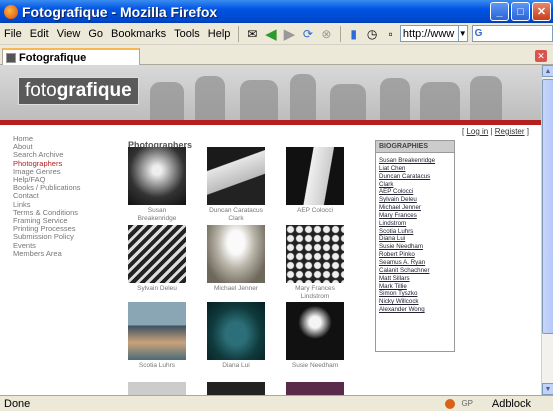 The height and width of the screenshot is (411, 553). I want to click on url-input: http://www, so click(429, 33).